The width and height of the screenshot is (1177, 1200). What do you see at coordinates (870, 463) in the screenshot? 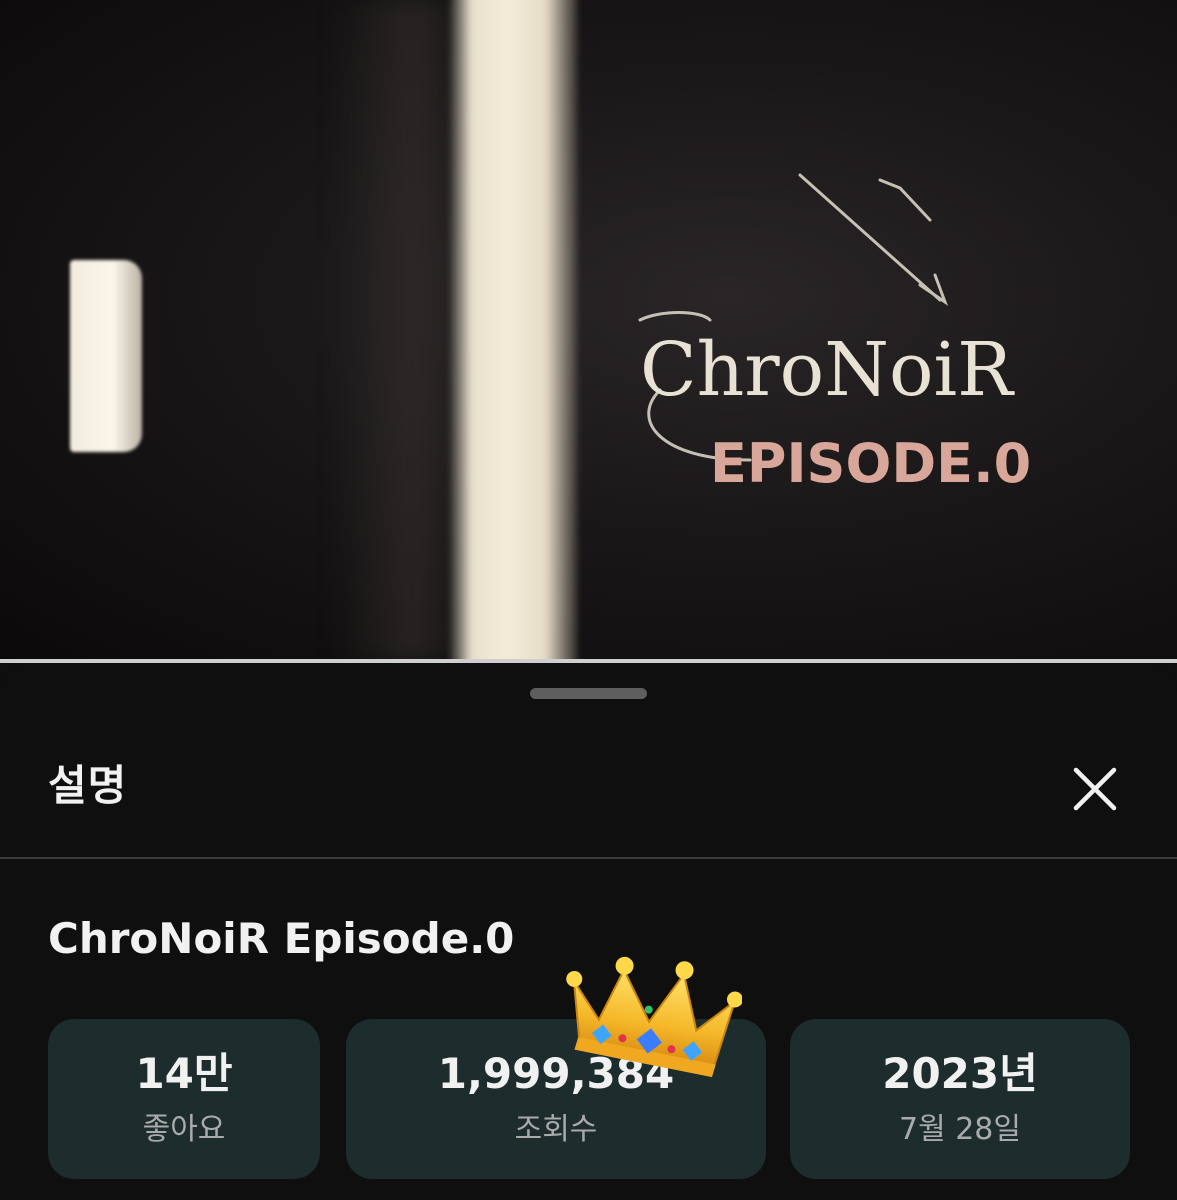
I see `overlay-line2: EPISODE.0` at bounding box center [870, 463].